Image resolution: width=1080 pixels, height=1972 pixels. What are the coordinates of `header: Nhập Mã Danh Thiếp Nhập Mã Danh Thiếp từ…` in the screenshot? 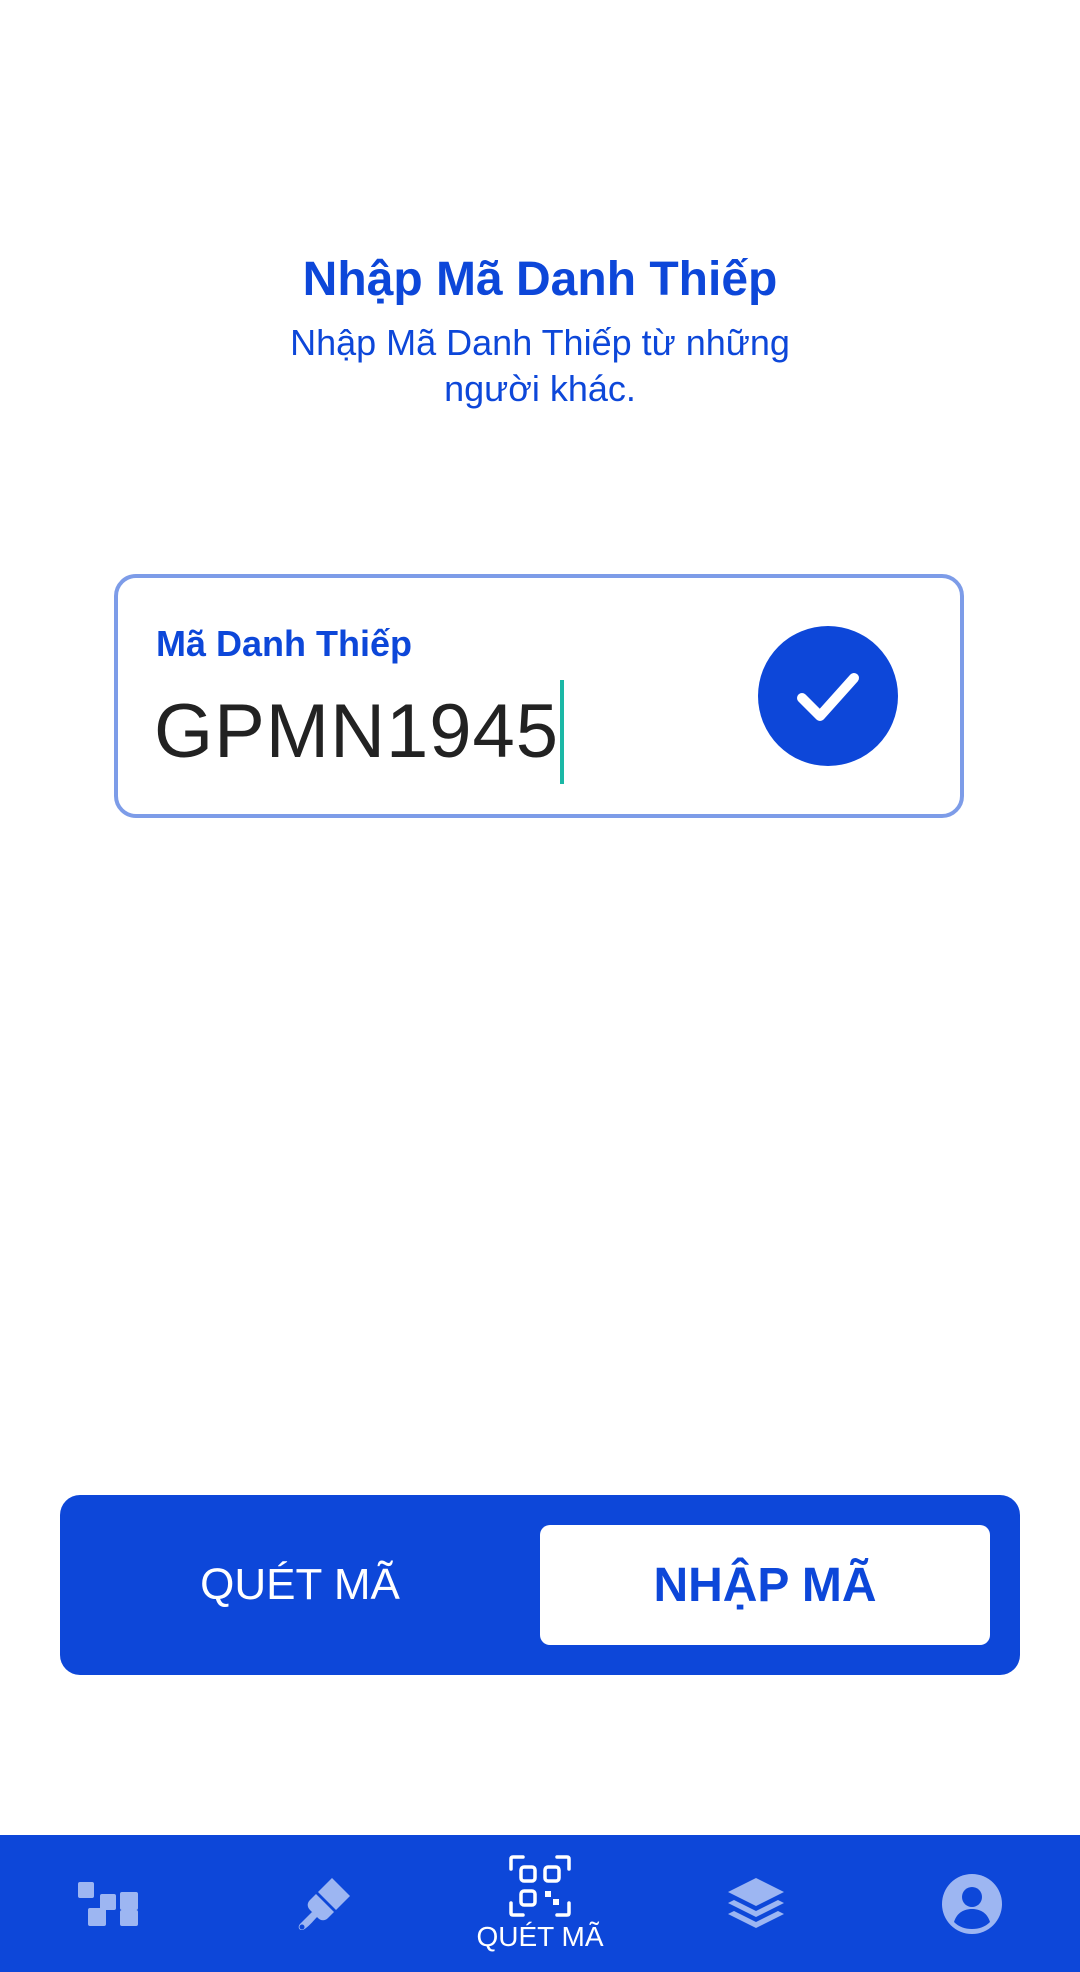 It's located at (540, 330).